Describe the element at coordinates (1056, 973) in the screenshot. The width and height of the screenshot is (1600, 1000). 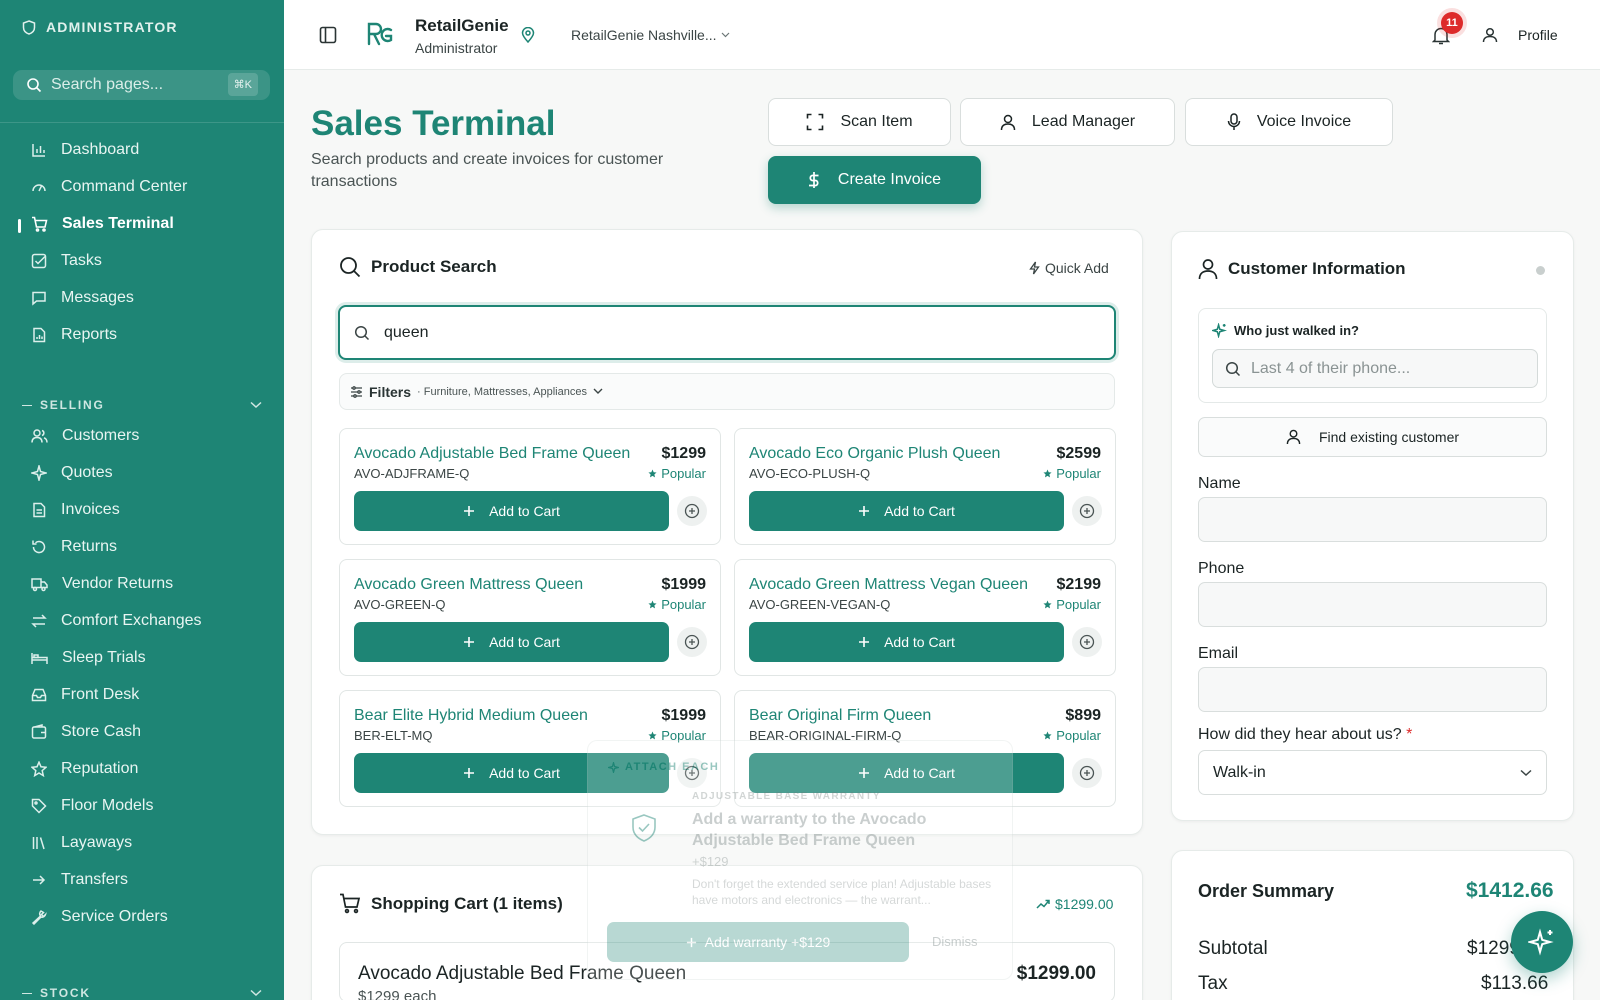
I see `cart-item-total: $1299.00` at that location.